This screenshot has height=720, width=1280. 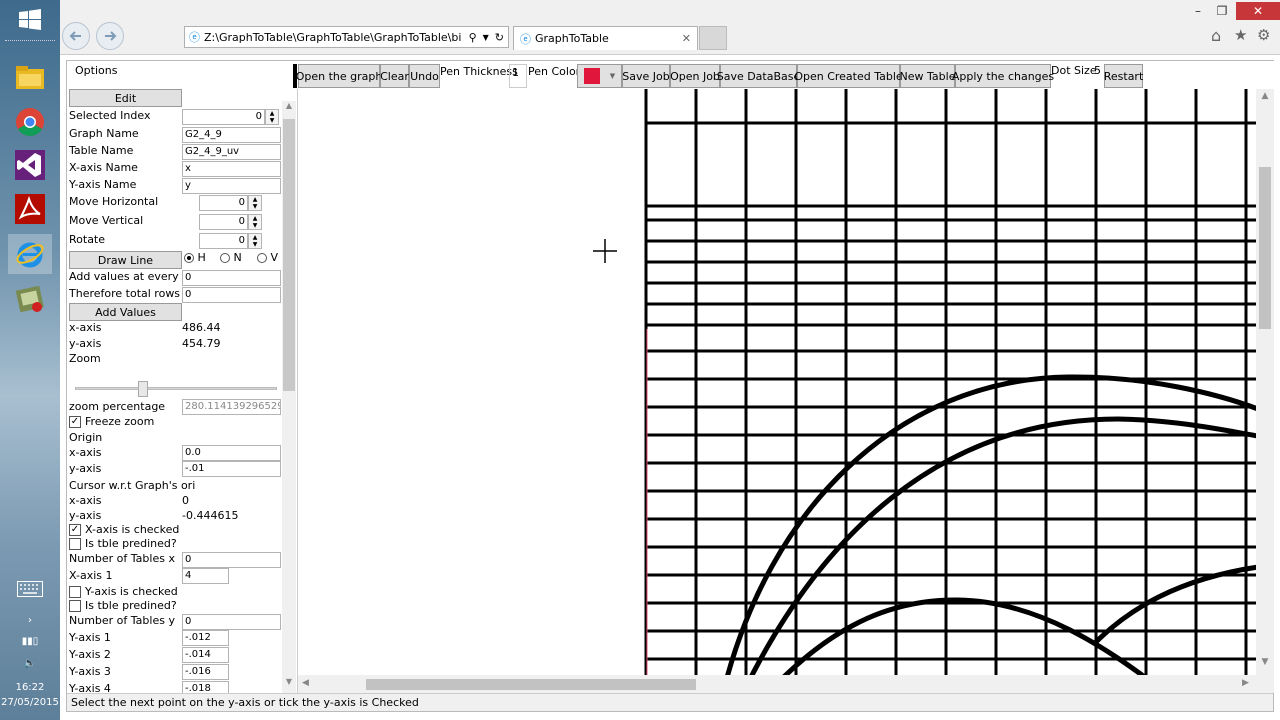 I want to click on clock-time: 16:22, so click(x=30, y=687).